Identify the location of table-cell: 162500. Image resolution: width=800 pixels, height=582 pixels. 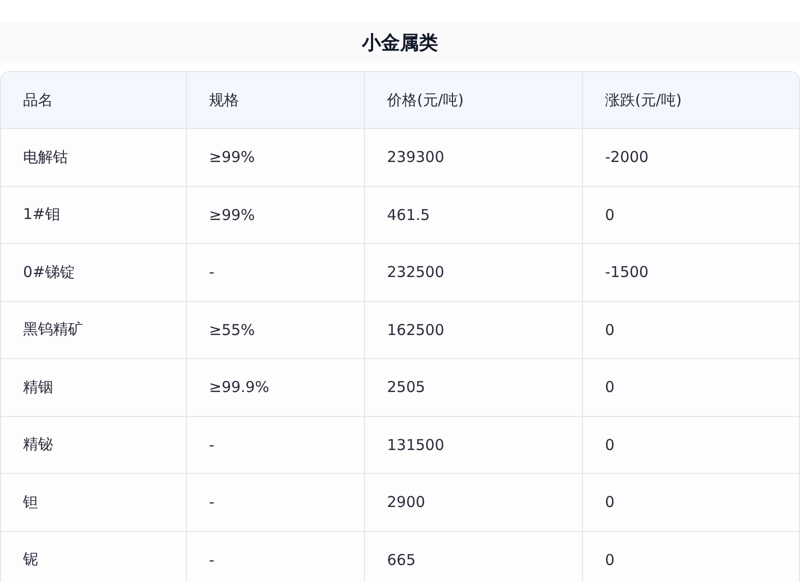
(473, 330).